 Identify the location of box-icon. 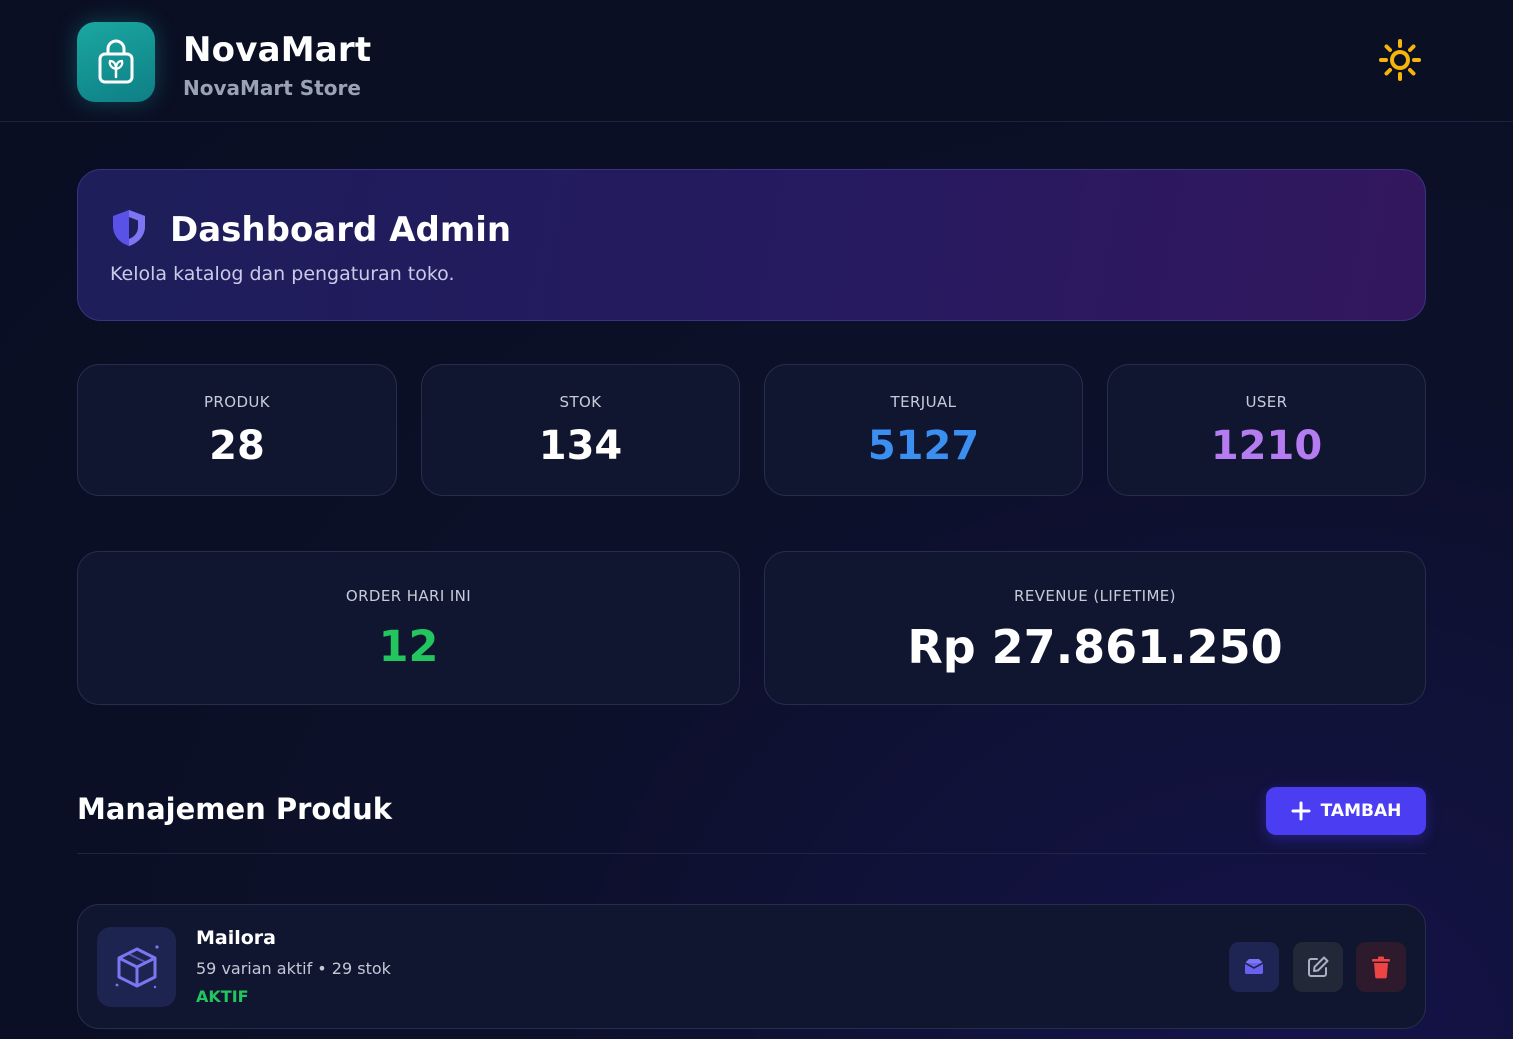
(1254, 966).